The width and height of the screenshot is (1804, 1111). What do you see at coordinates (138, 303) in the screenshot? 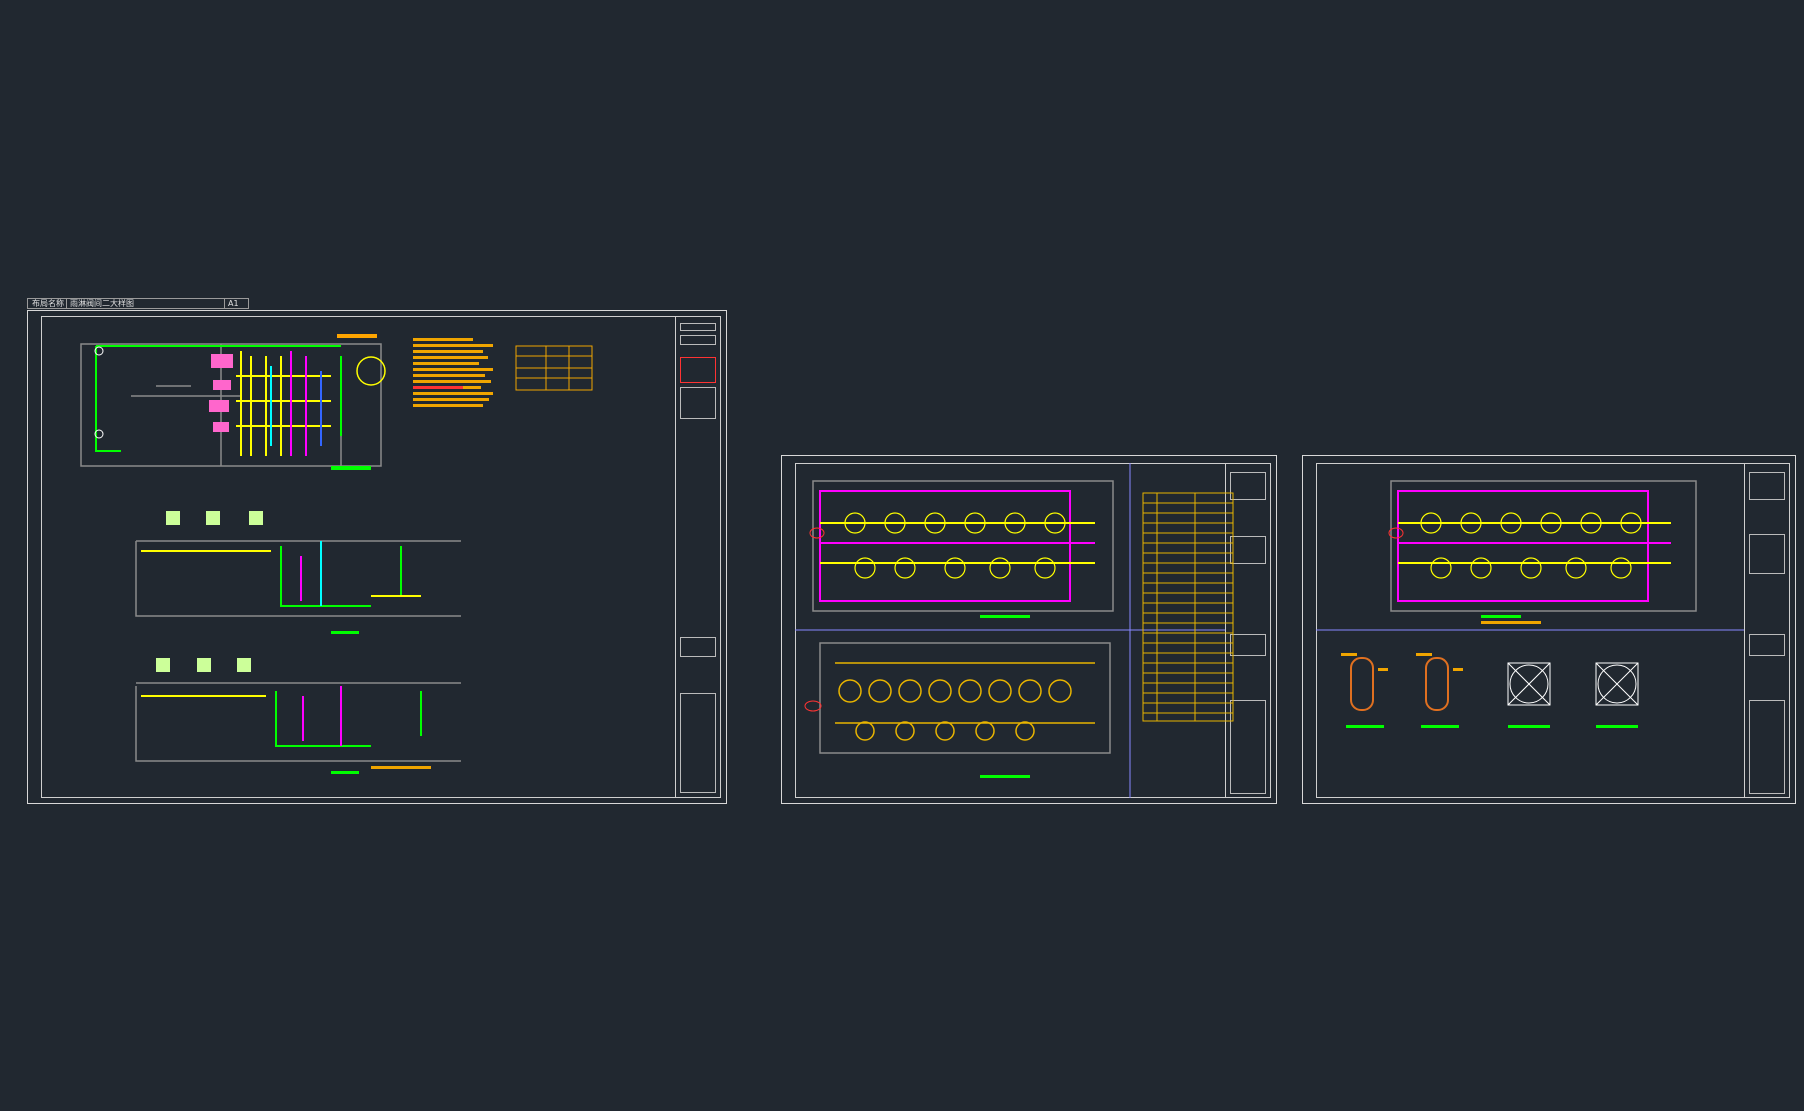
I see `layout-tab: 布局名称 雨淋阀间二大样图 A1` at bounding box center [138, 303].